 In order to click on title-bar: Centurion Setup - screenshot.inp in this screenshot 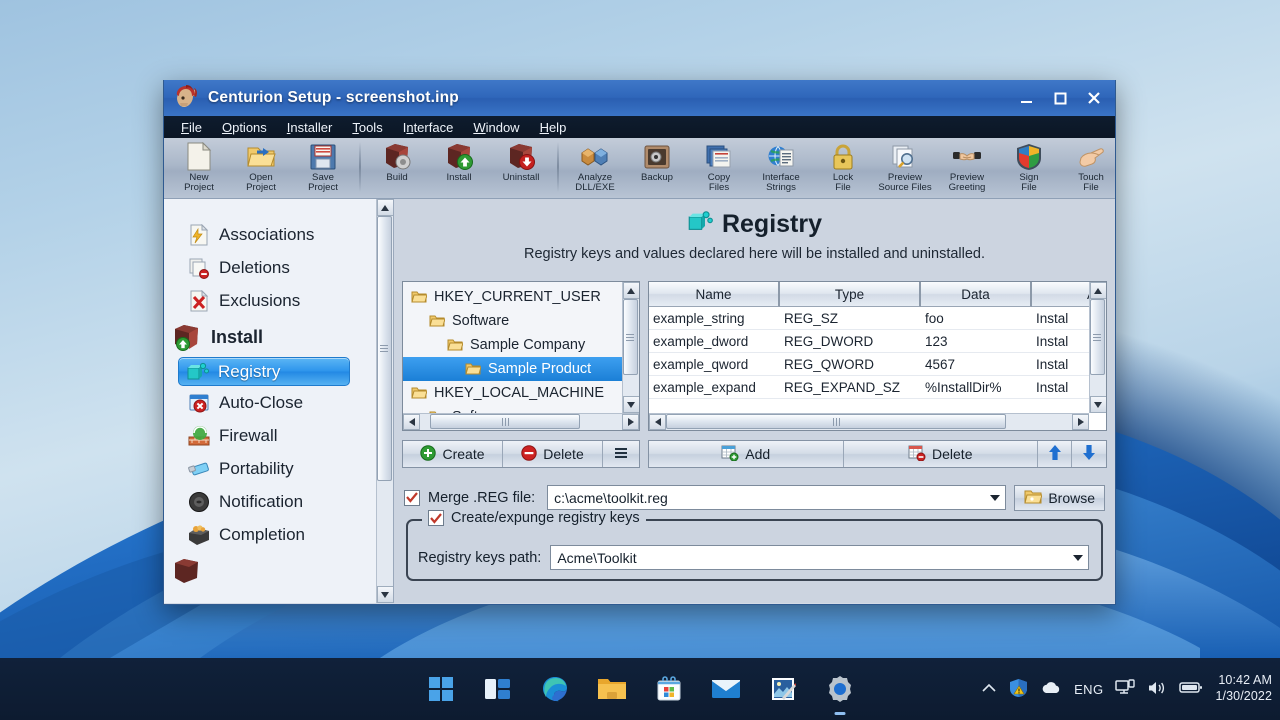, I will do `click(639, 98)`.